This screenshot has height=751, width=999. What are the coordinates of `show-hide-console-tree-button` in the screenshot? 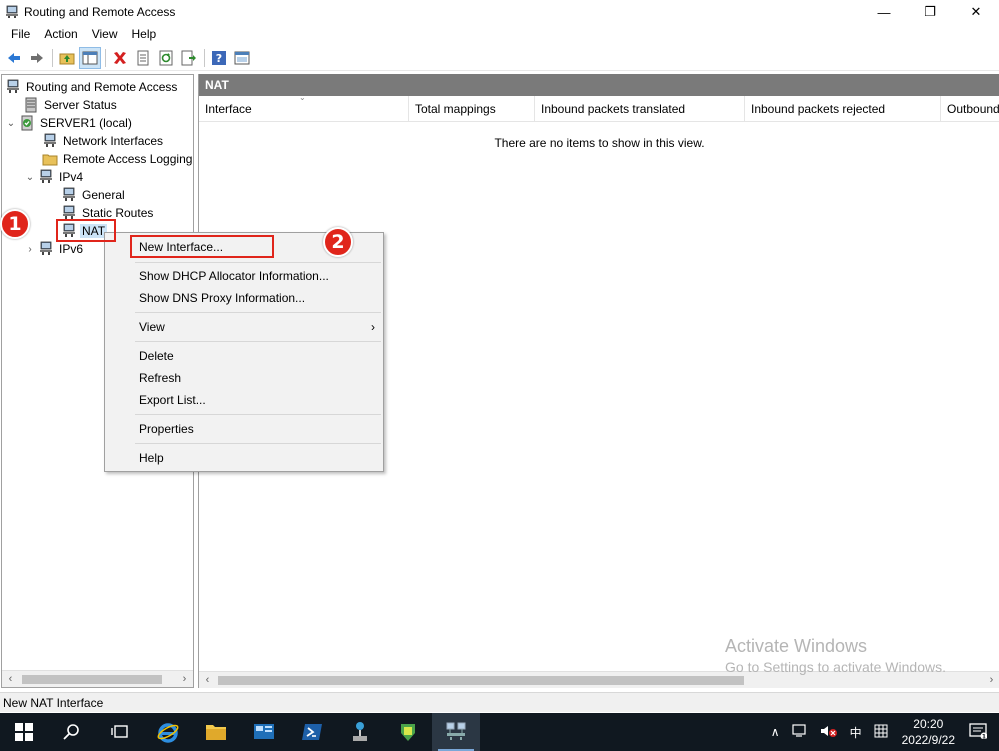 It's located at (90, 57).